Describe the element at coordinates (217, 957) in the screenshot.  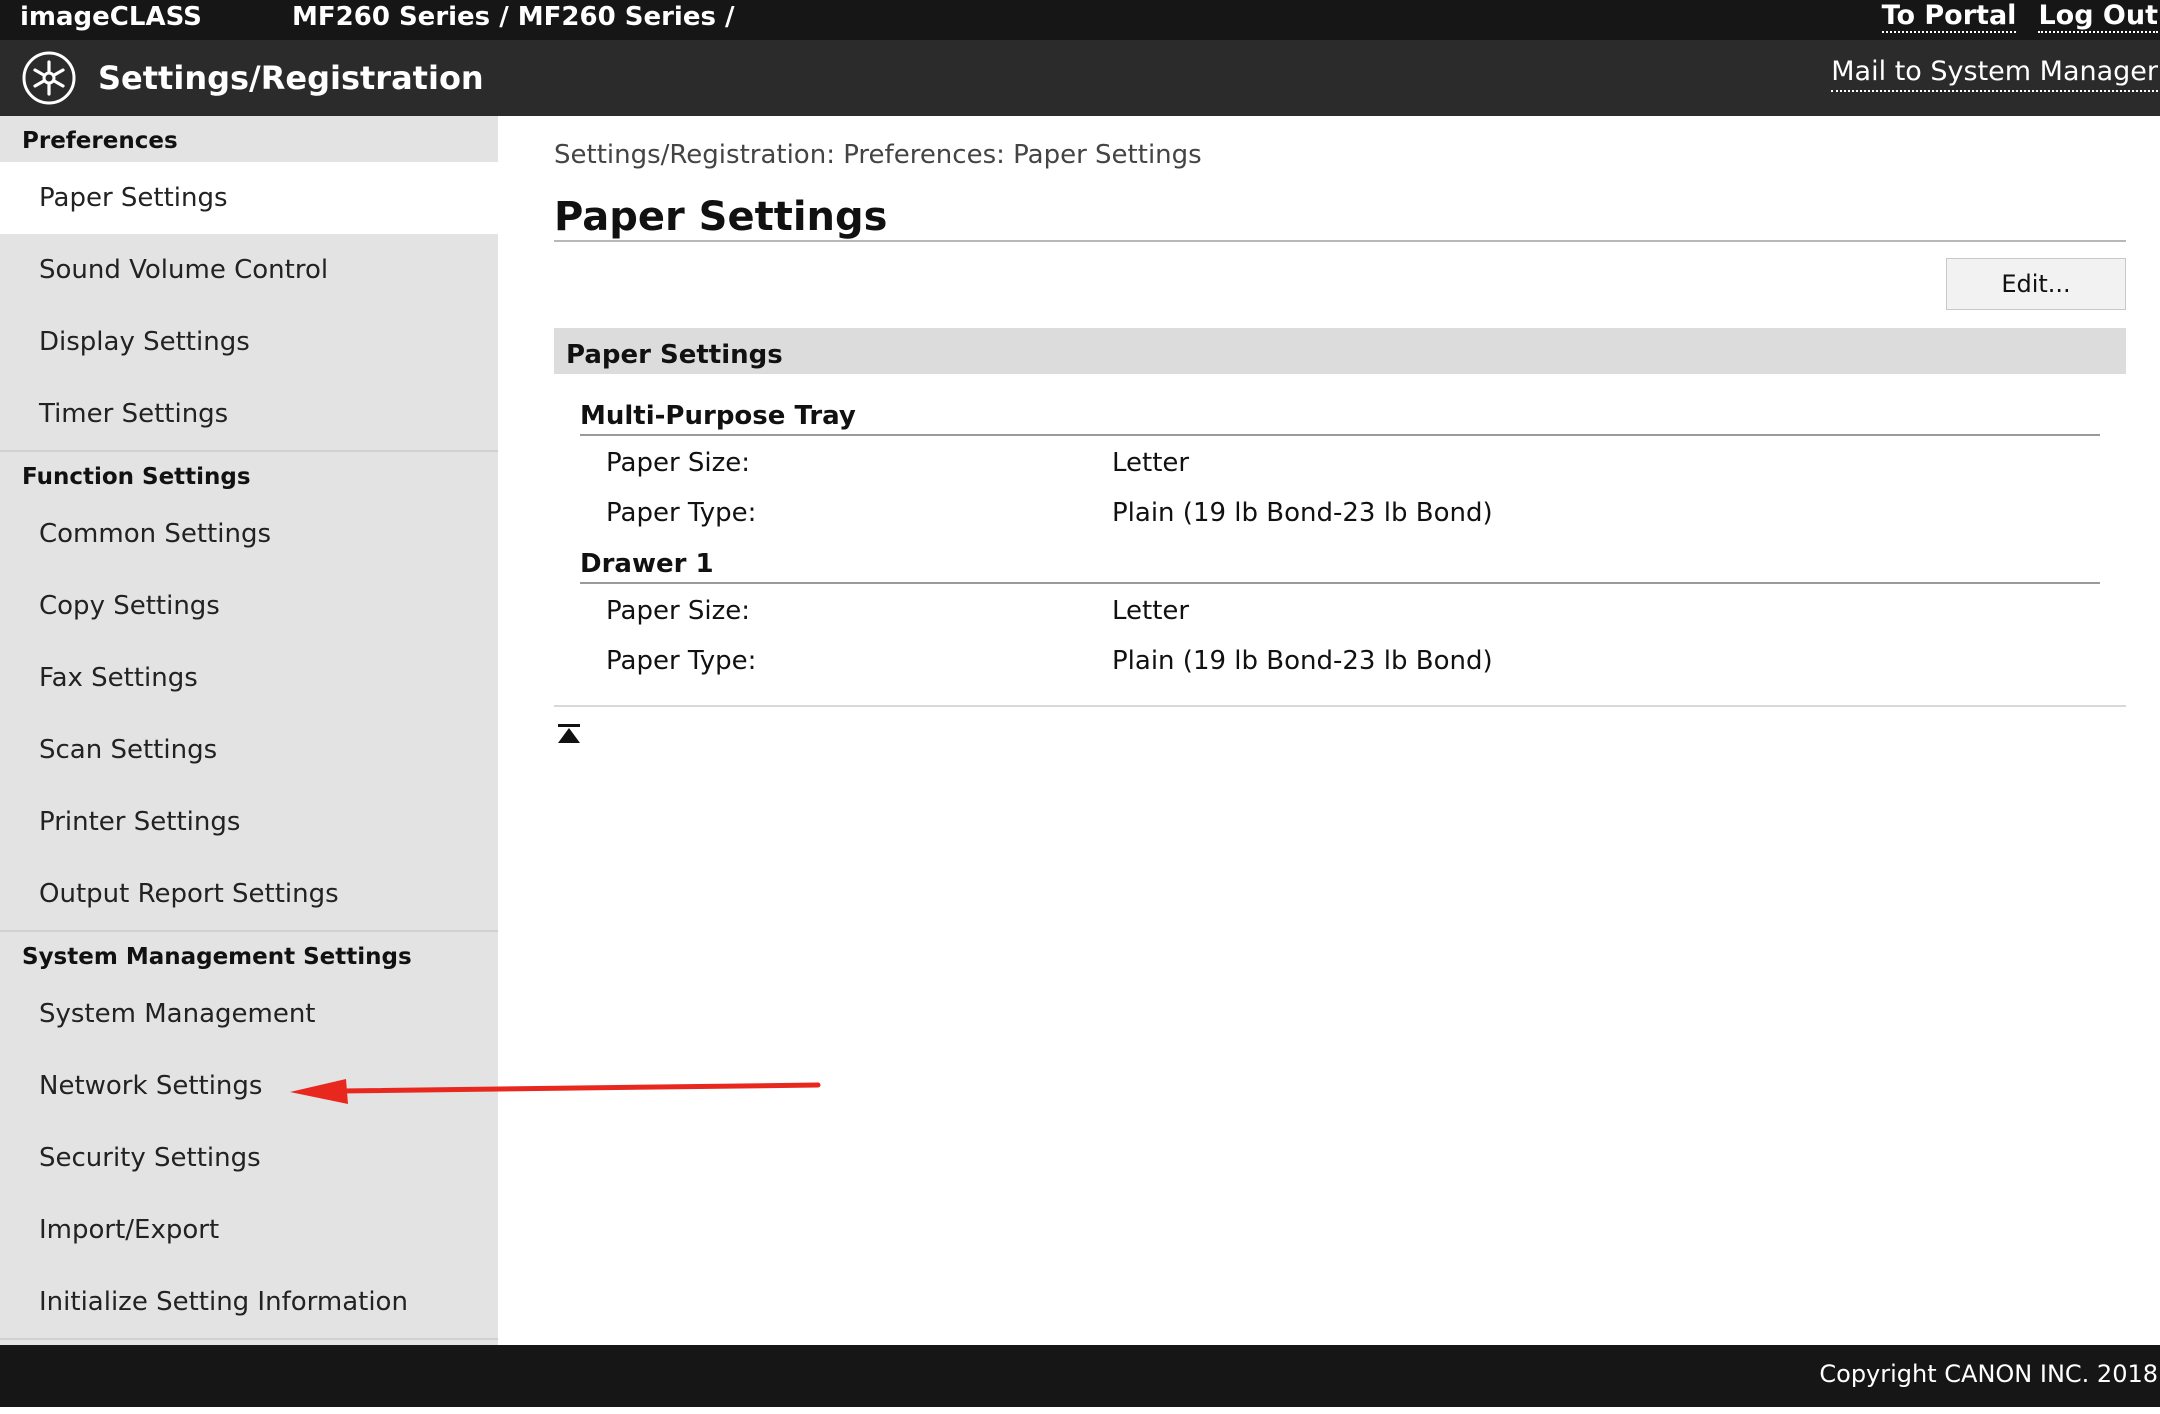
I see `sidebar-heading-system-management-settings: System Management Settings` at that location.